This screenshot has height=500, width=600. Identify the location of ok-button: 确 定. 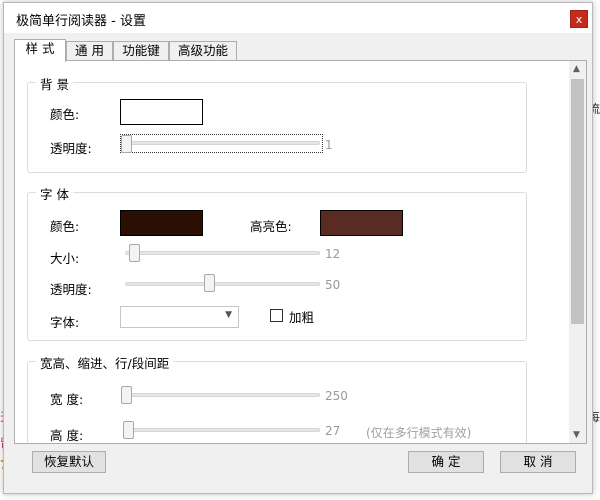
(446, 462).